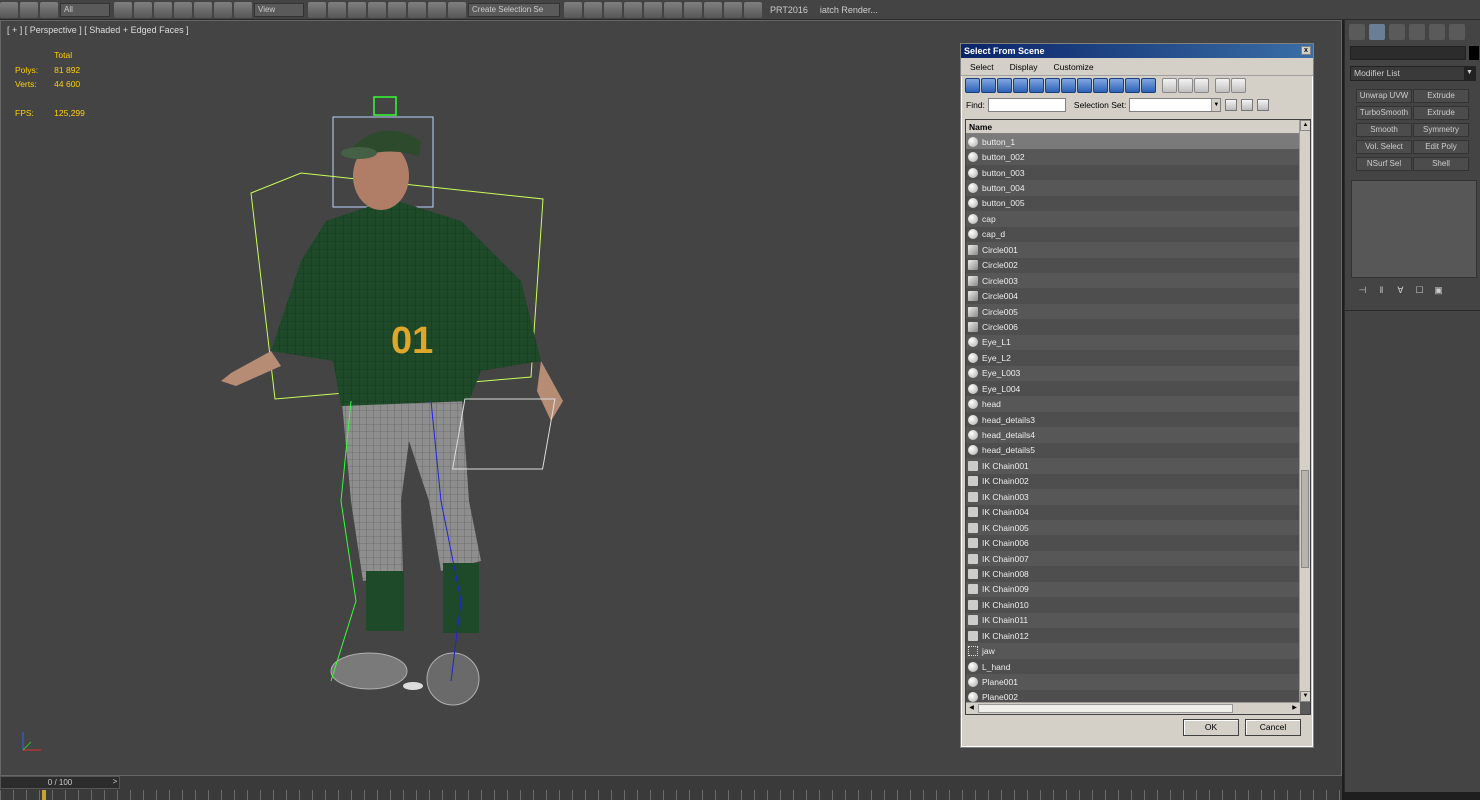 Image resolution: width=1480 pixels, height=800 pixels. What do you see at coordinates (1294, 708) in the screenshot?
I see `scroll-right-icon: ▶` at bounding box center [1294, 708].